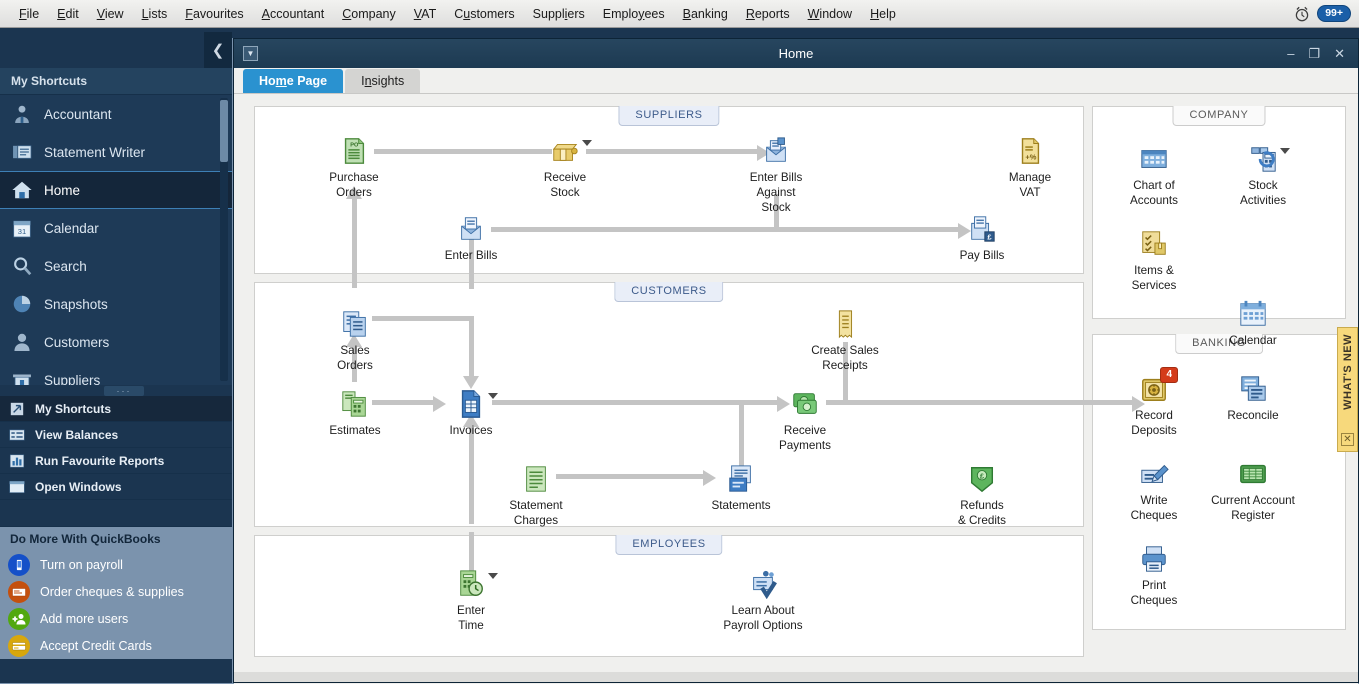  I want to click on menu-item-favourites: Favourites, so click(214, 14).